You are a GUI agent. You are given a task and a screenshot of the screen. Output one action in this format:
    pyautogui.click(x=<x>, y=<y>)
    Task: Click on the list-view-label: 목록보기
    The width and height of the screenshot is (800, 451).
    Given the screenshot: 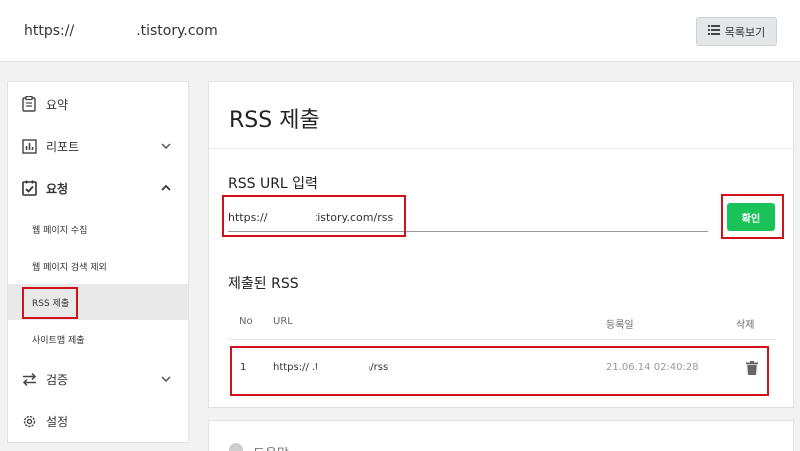 What is the action you would take?
    pyautogui.click(x=745, y=32)
    